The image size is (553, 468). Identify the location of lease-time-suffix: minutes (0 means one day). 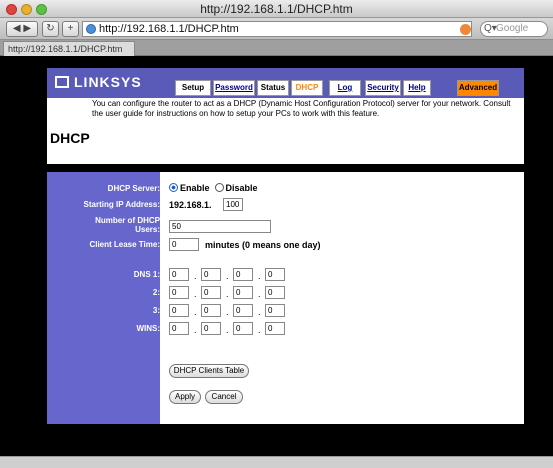
(263, 245).